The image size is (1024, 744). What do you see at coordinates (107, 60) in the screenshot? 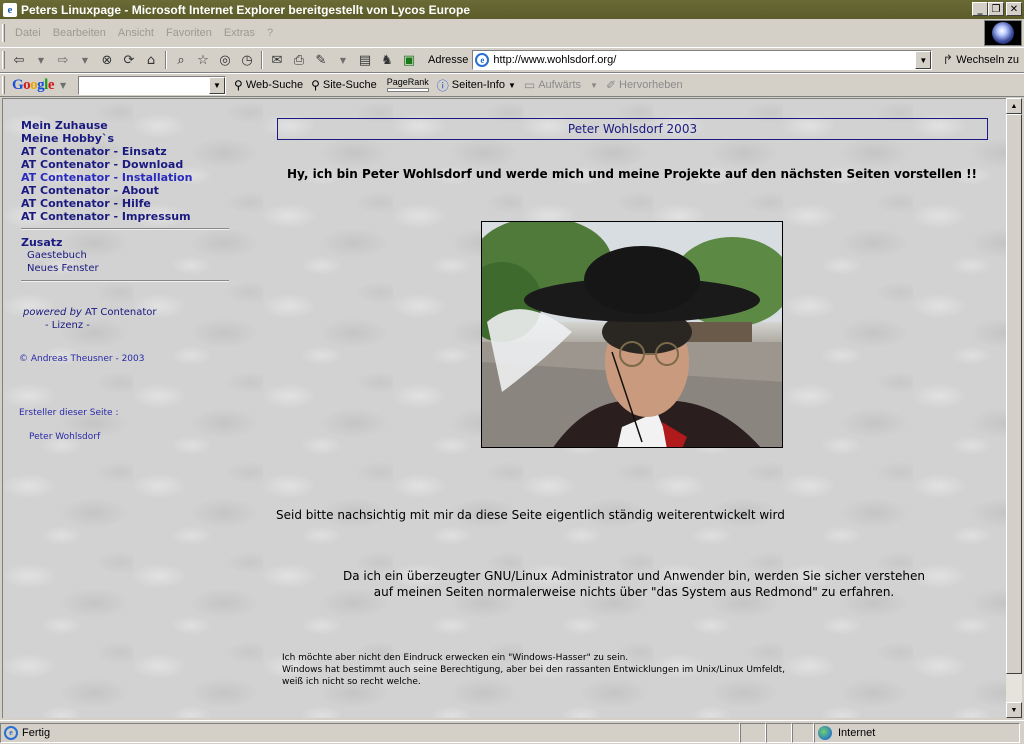
I see `stop-icon: ⊗` at bounding box center [107, 60].